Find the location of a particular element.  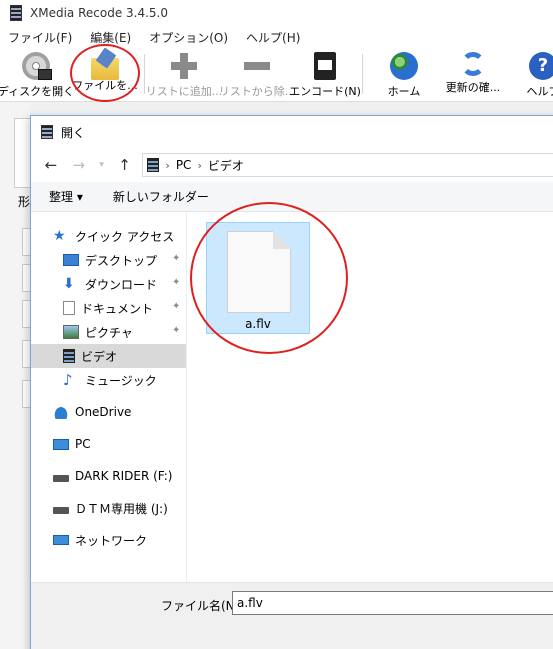

dialog-title: 開く is located at coordinates (73, 132).